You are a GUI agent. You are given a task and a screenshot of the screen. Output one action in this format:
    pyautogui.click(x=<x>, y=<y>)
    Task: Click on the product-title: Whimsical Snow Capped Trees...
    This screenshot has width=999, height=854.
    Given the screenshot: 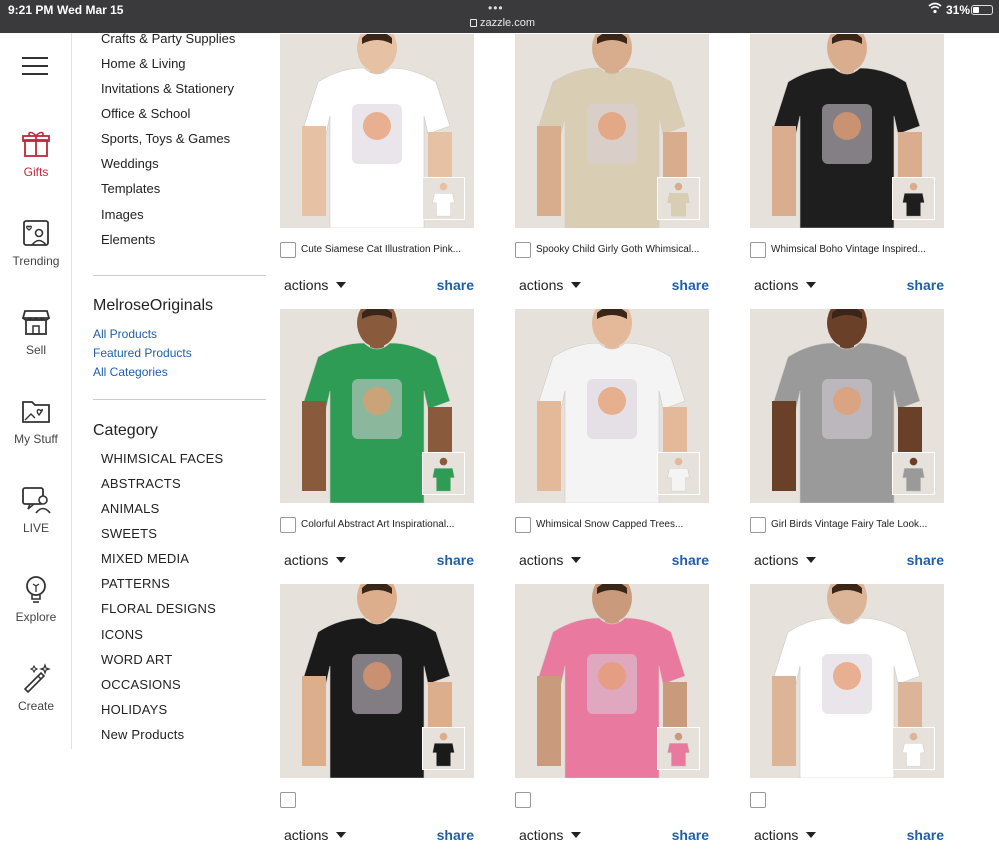 What is the action you would take?
    pyautogui.click(x=609, y=524)
    